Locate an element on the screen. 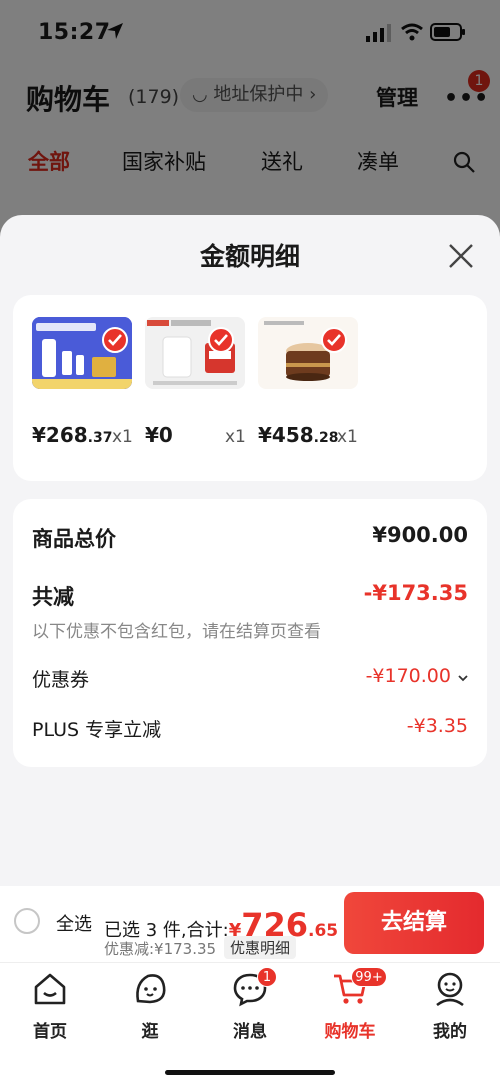 This screenshot has height=1083, width=500. product-price: ¥268.37 is located at coordinates (72, 435).